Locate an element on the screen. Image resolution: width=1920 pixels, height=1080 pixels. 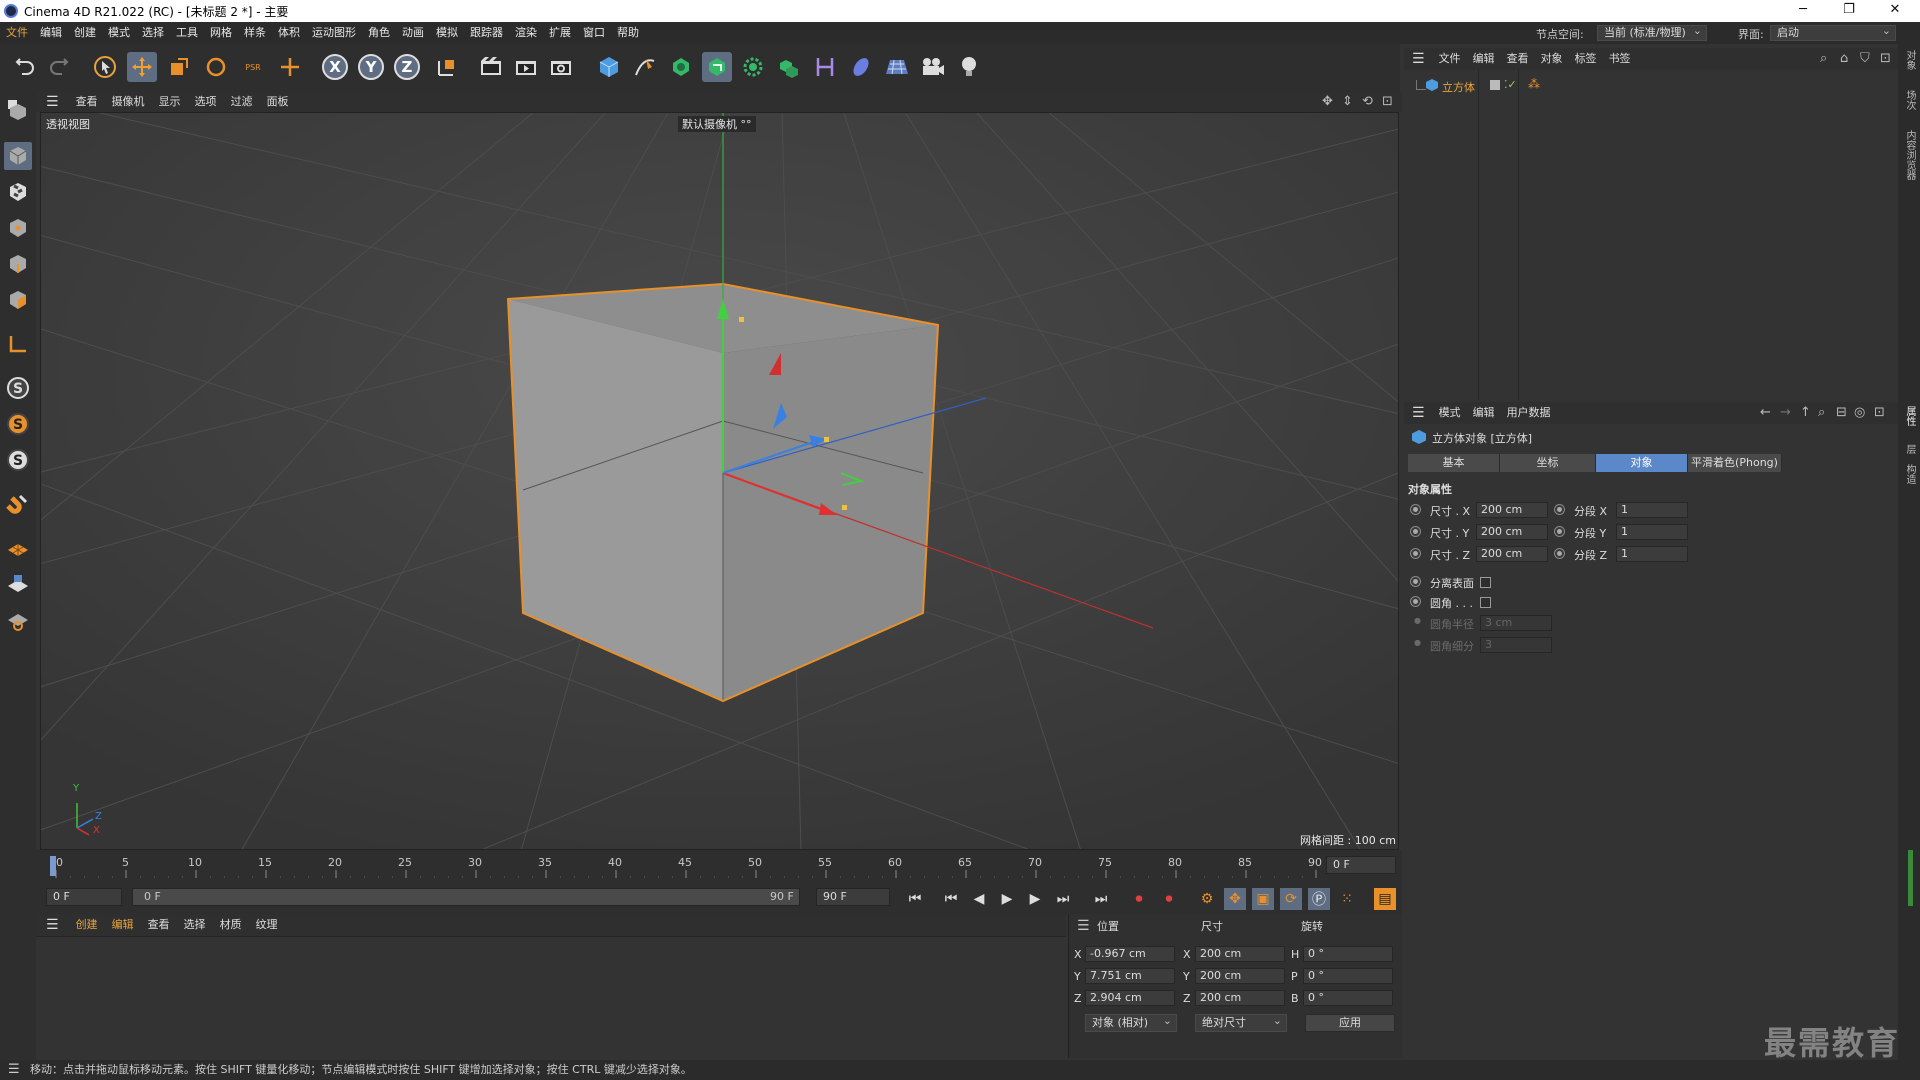
object-search-icon: ⌕ is located at coordinates (1823, 58).